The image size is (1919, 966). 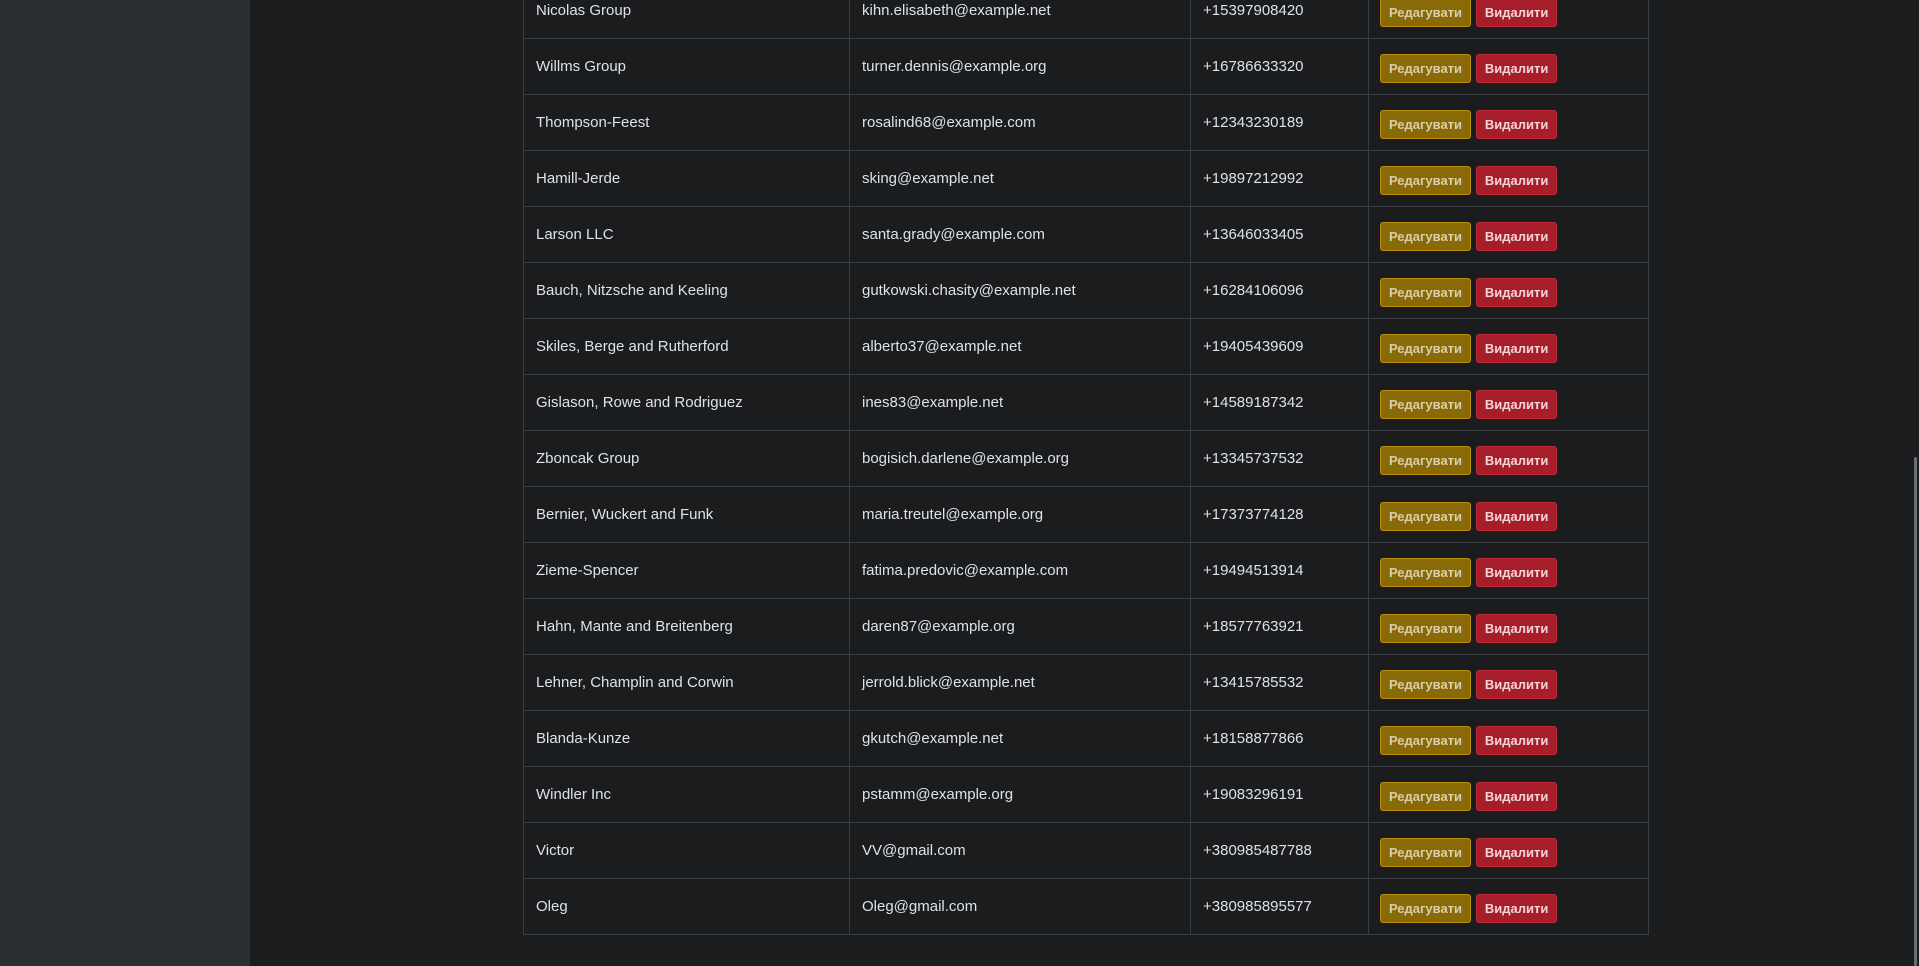 I want to click on cell-email: sking@example.net, so click(x=1020, y=178).